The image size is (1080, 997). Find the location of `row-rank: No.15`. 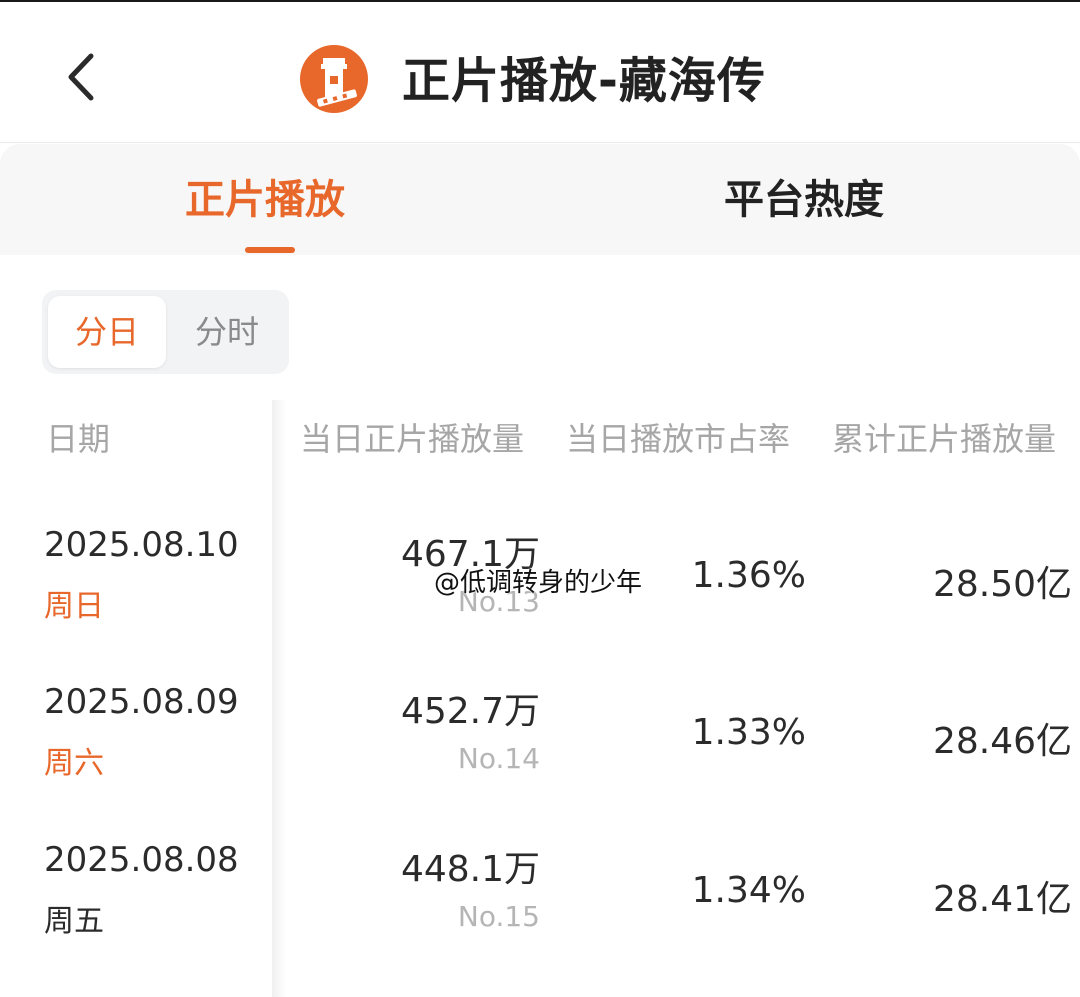

row-rank: No.15 is located at coordinates (498, 916).